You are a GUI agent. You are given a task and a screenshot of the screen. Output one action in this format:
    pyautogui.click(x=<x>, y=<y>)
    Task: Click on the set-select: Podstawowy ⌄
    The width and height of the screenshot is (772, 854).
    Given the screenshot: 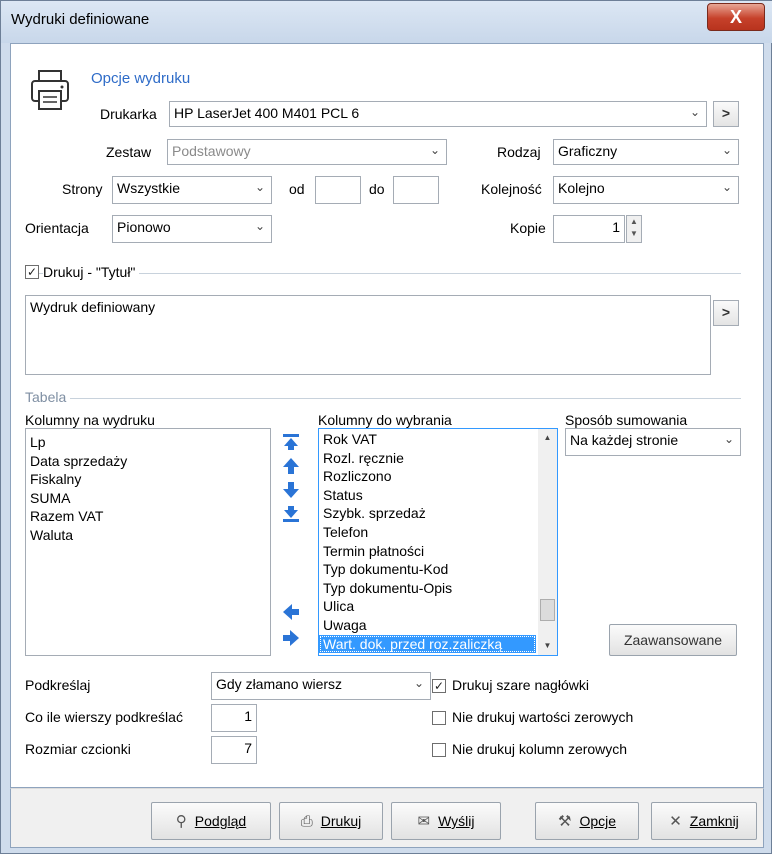 What is the action you would take?
    pyautogui.click(x=307, y=152)
    